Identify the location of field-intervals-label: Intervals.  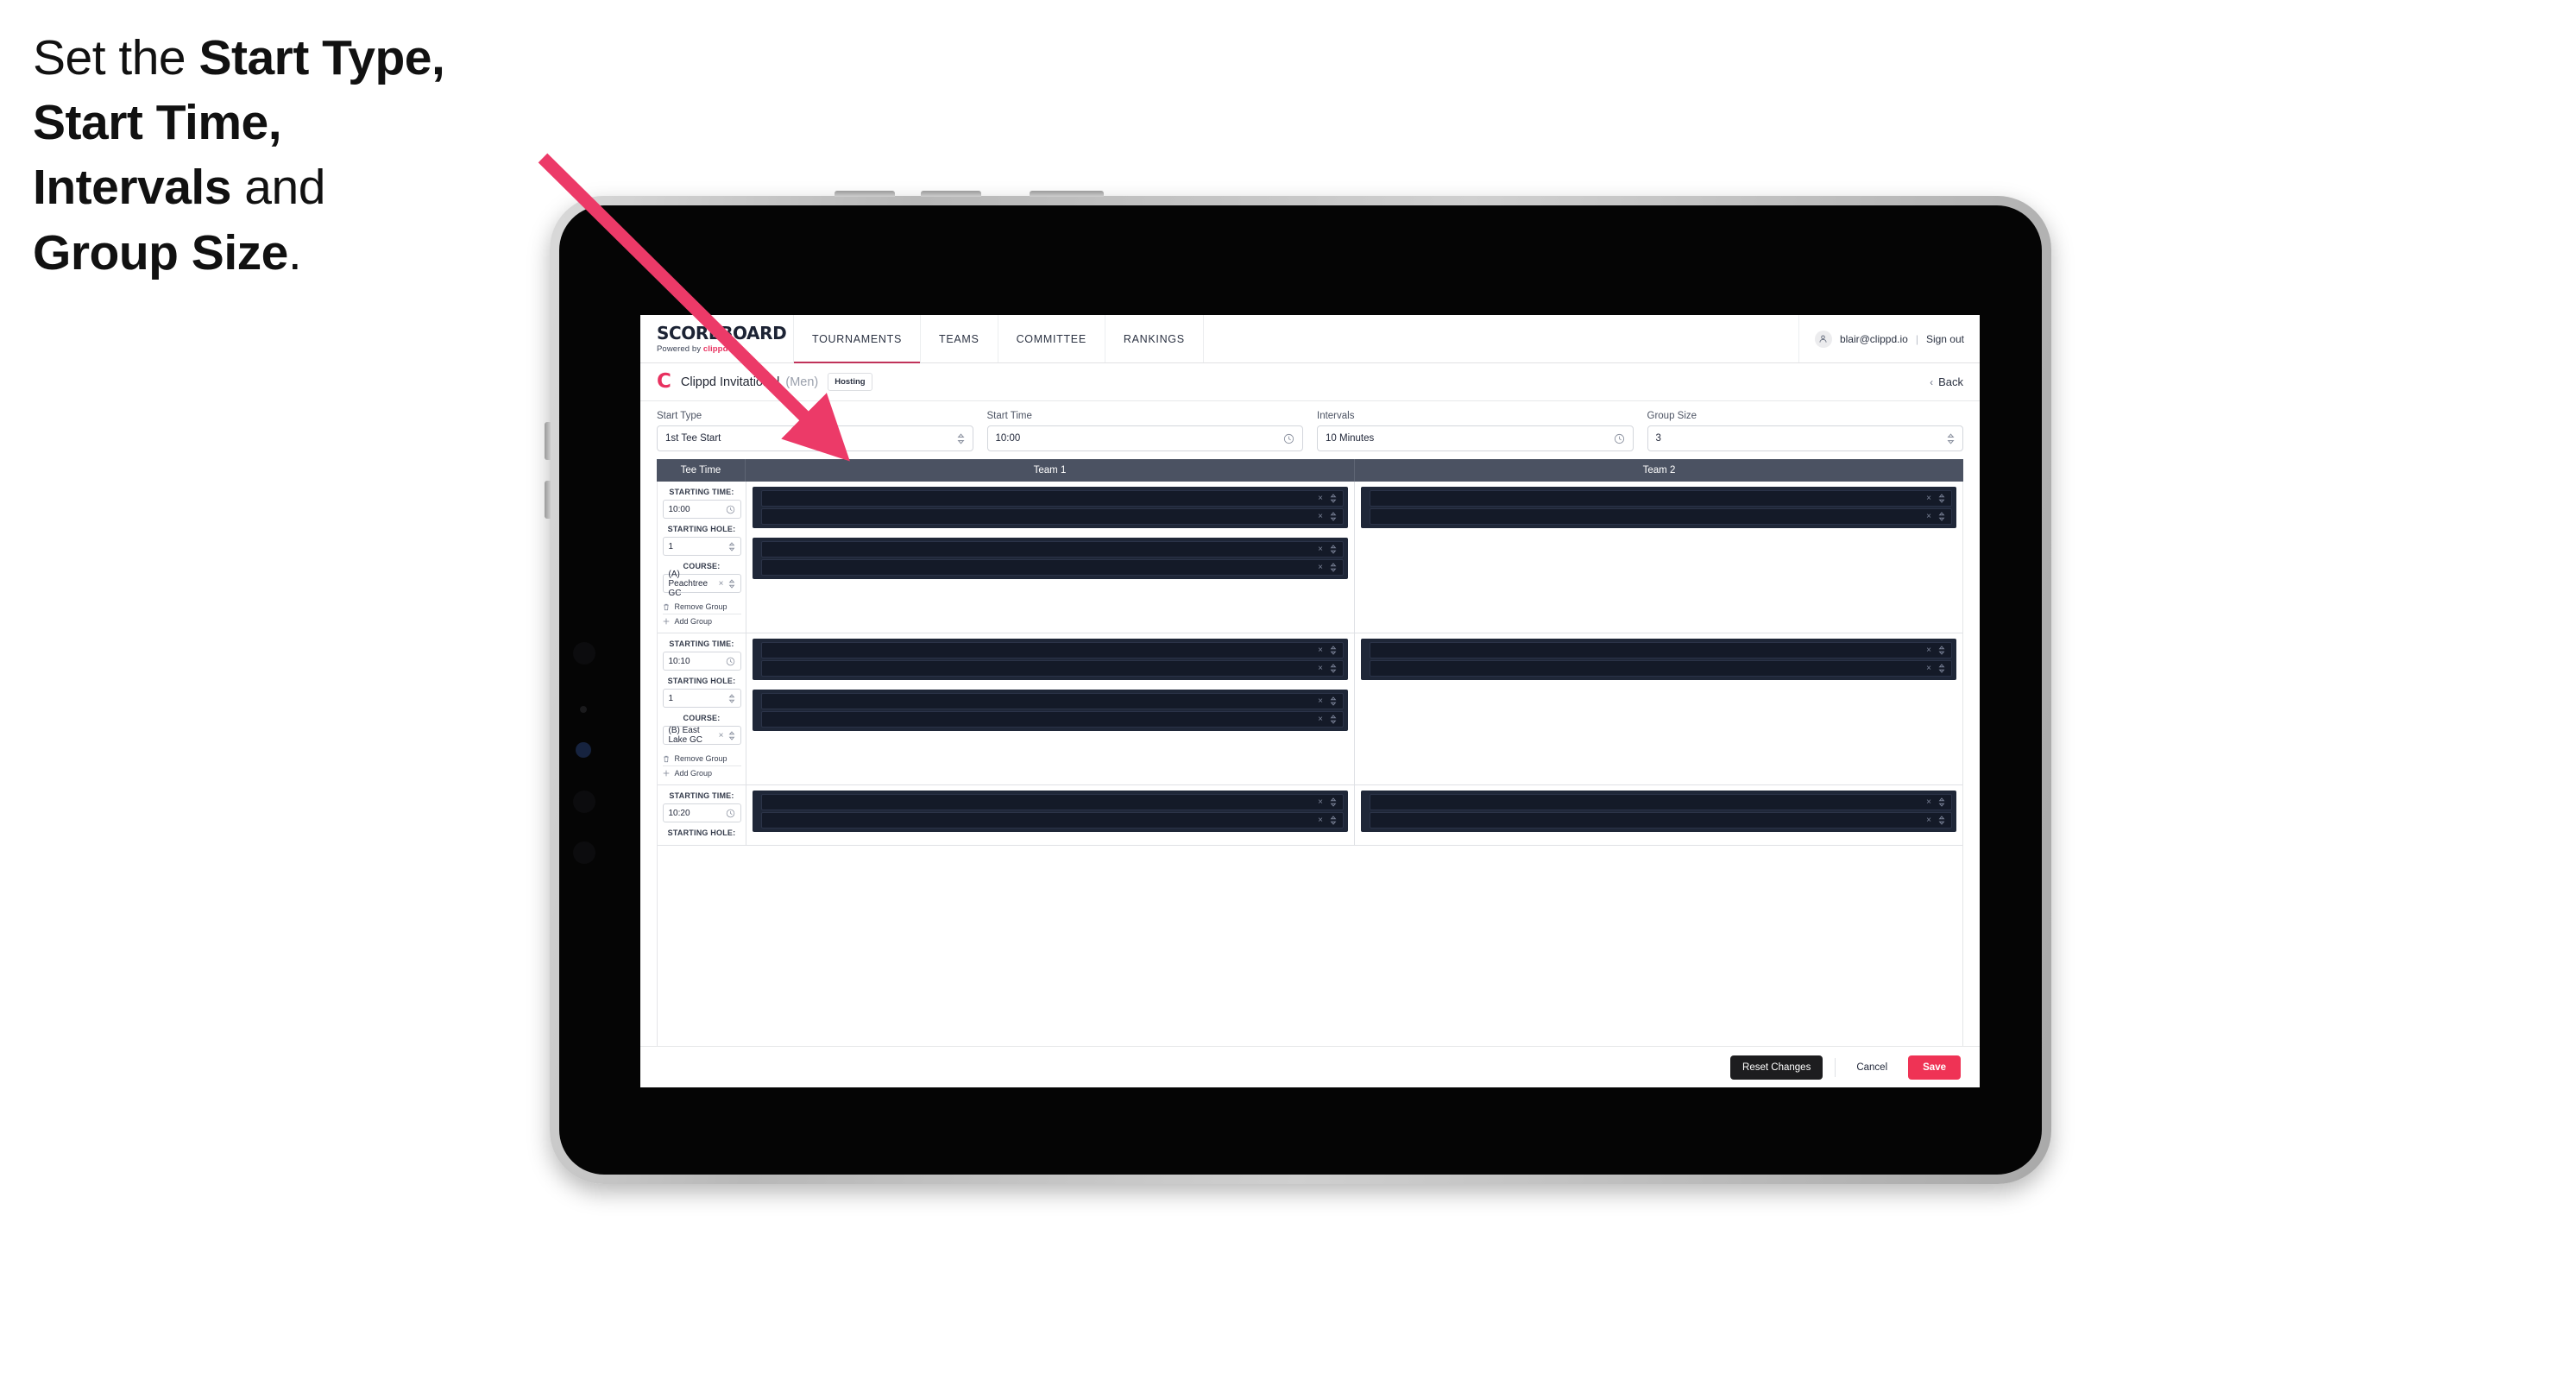
(1336, 416).